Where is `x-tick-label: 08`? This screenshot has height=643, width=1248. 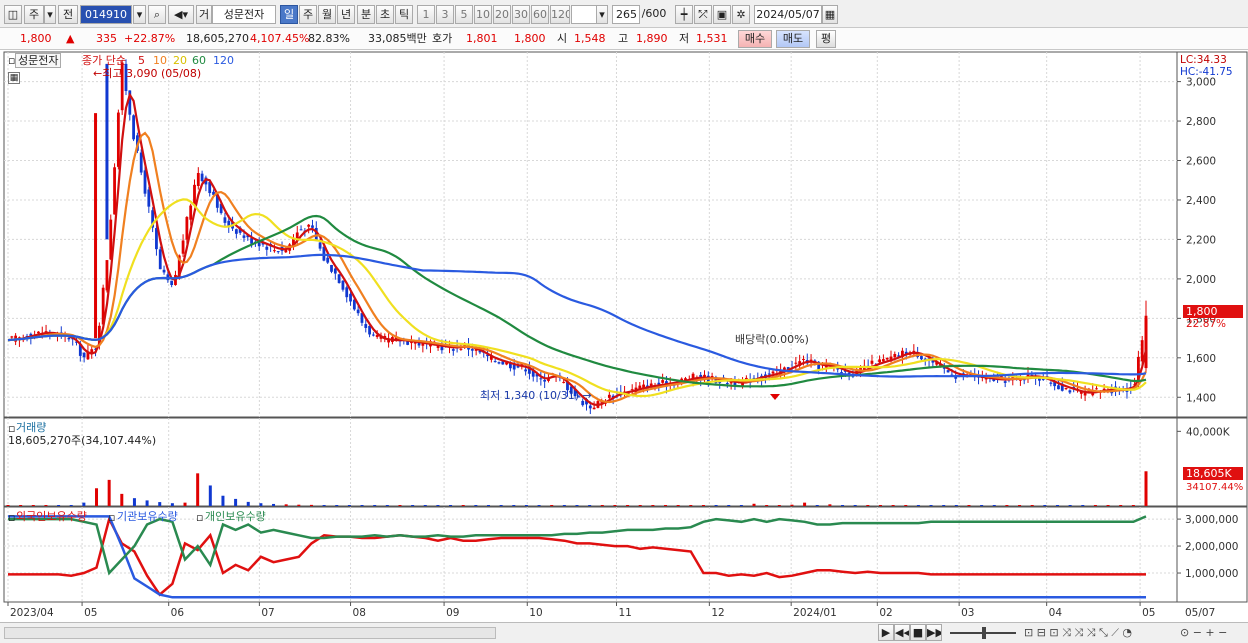
x-tick-label: 08 is located at coordinates (359, 613).